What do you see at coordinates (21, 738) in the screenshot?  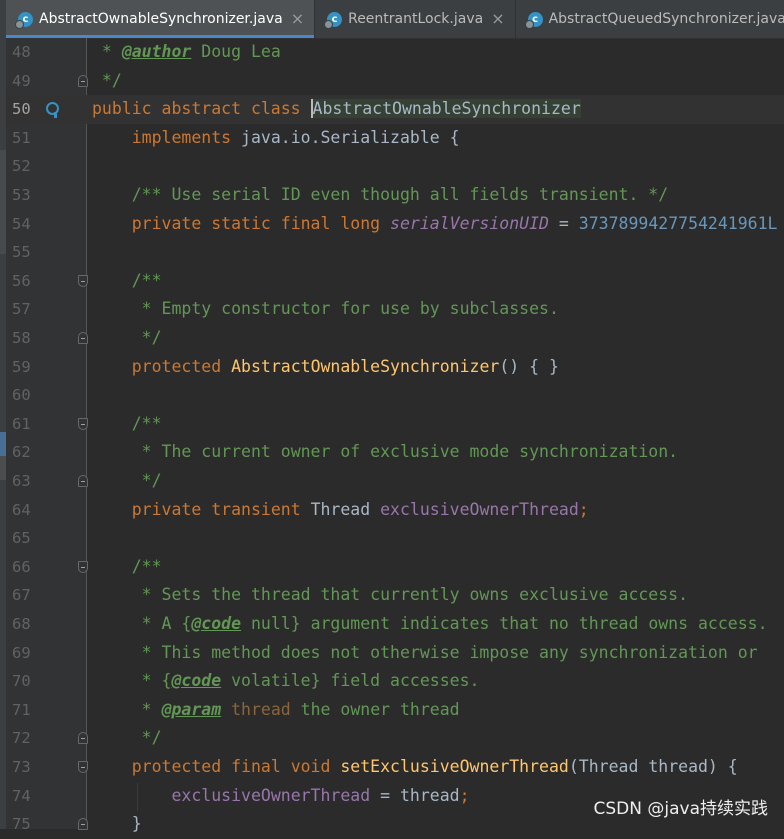 I see `line-number: 72` at bounding box center [21, 738].